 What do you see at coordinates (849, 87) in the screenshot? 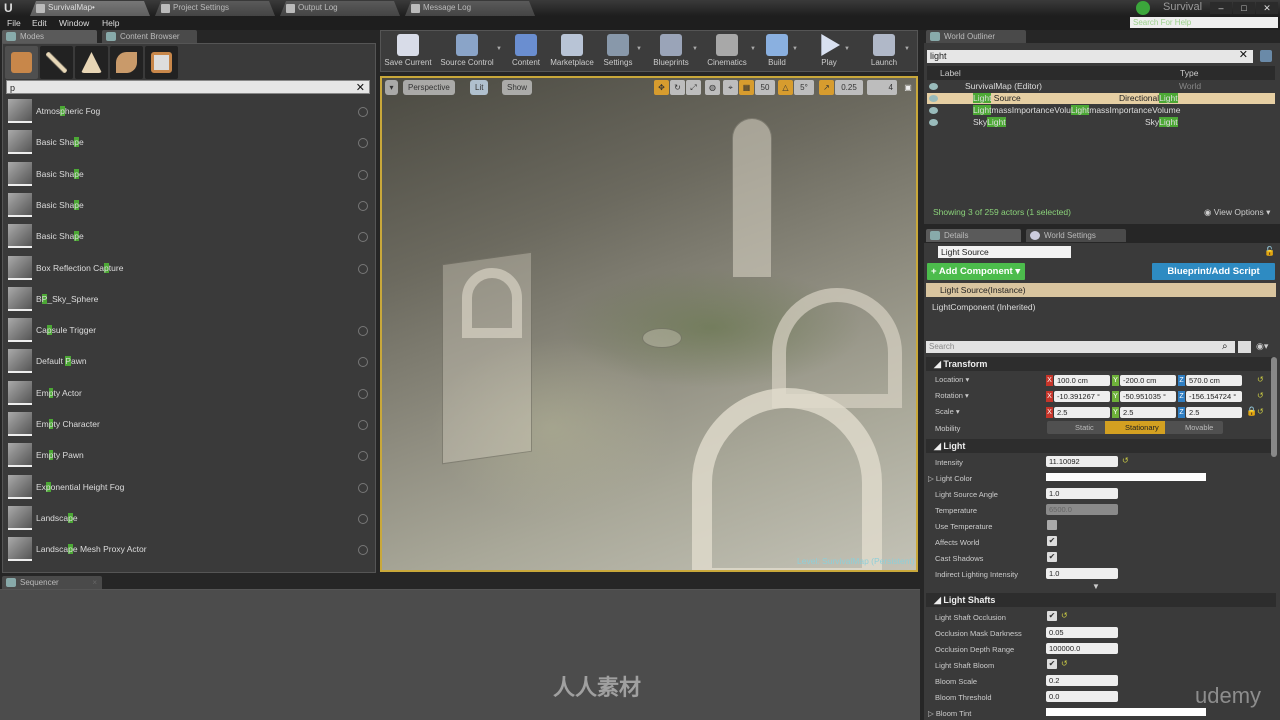
I see `scale-snap-value: 0.25` at bounding box center [849, 87].